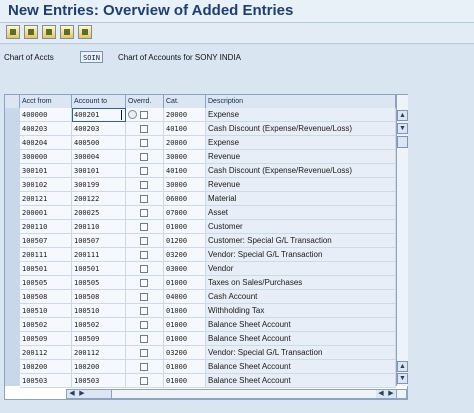 The height and width of the screenshot is (413, 474). What do you see at coordinates (13, 32) in the screenshot?
I see `edit-icon` at bounding box center [13, 32].